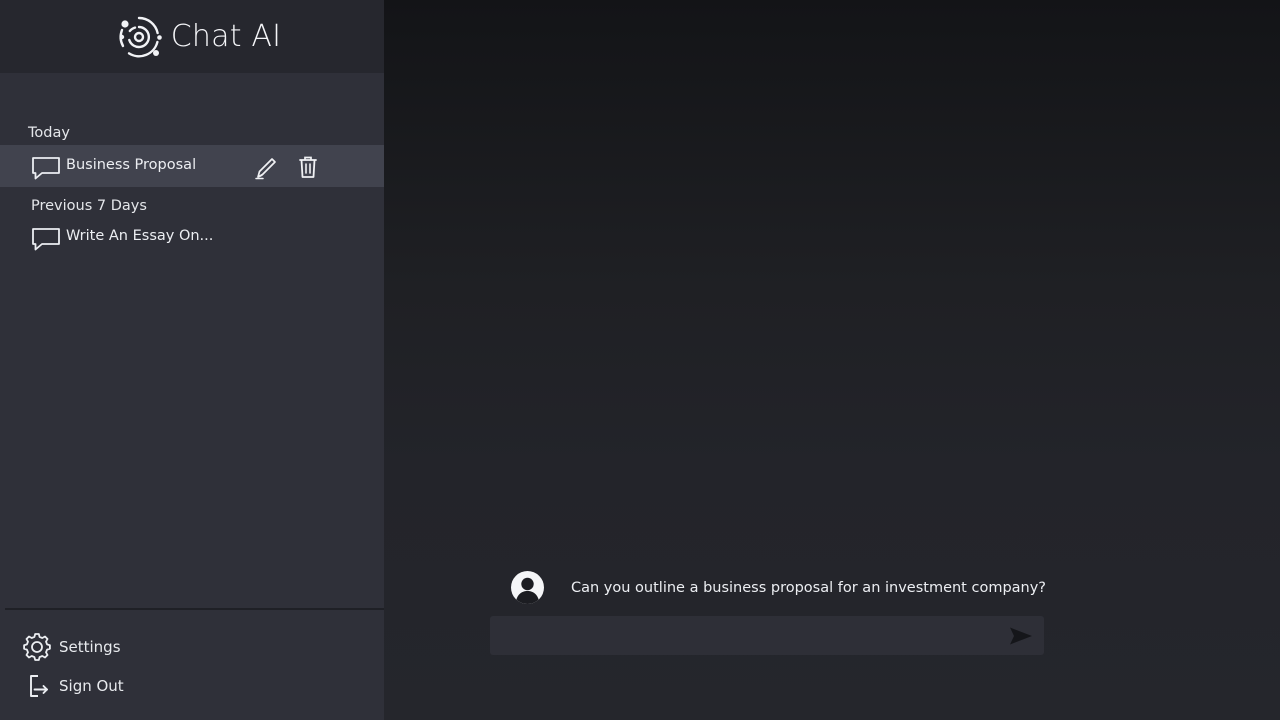 This screenshot has height=720, width=1280. I want to click on pencil-icon, so click(265, 169).